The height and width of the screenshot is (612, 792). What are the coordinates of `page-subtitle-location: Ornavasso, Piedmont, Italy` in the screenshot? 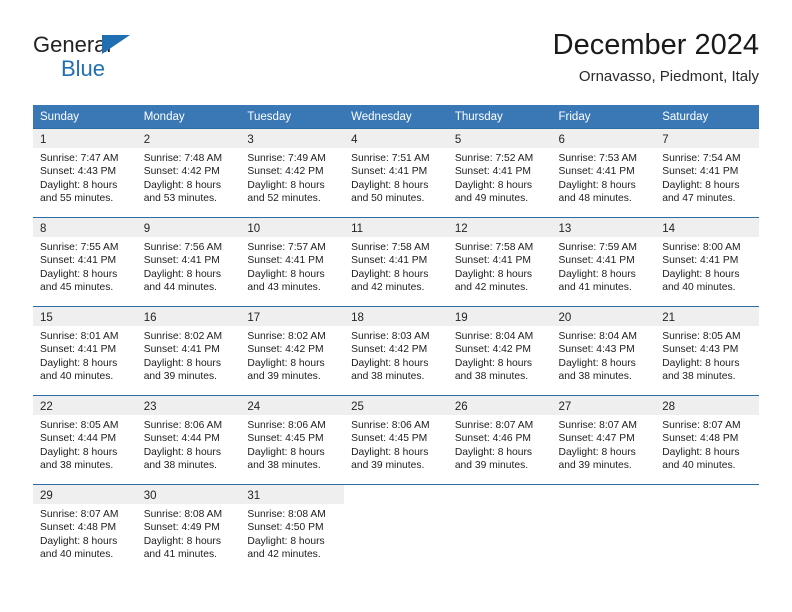 It's located at (668, 76).